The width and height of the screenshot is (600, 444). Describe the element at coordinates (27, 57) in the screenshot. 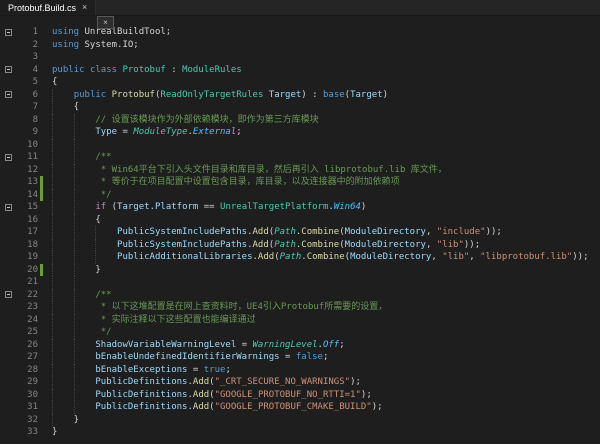

I see `line-number: 3` at that location.